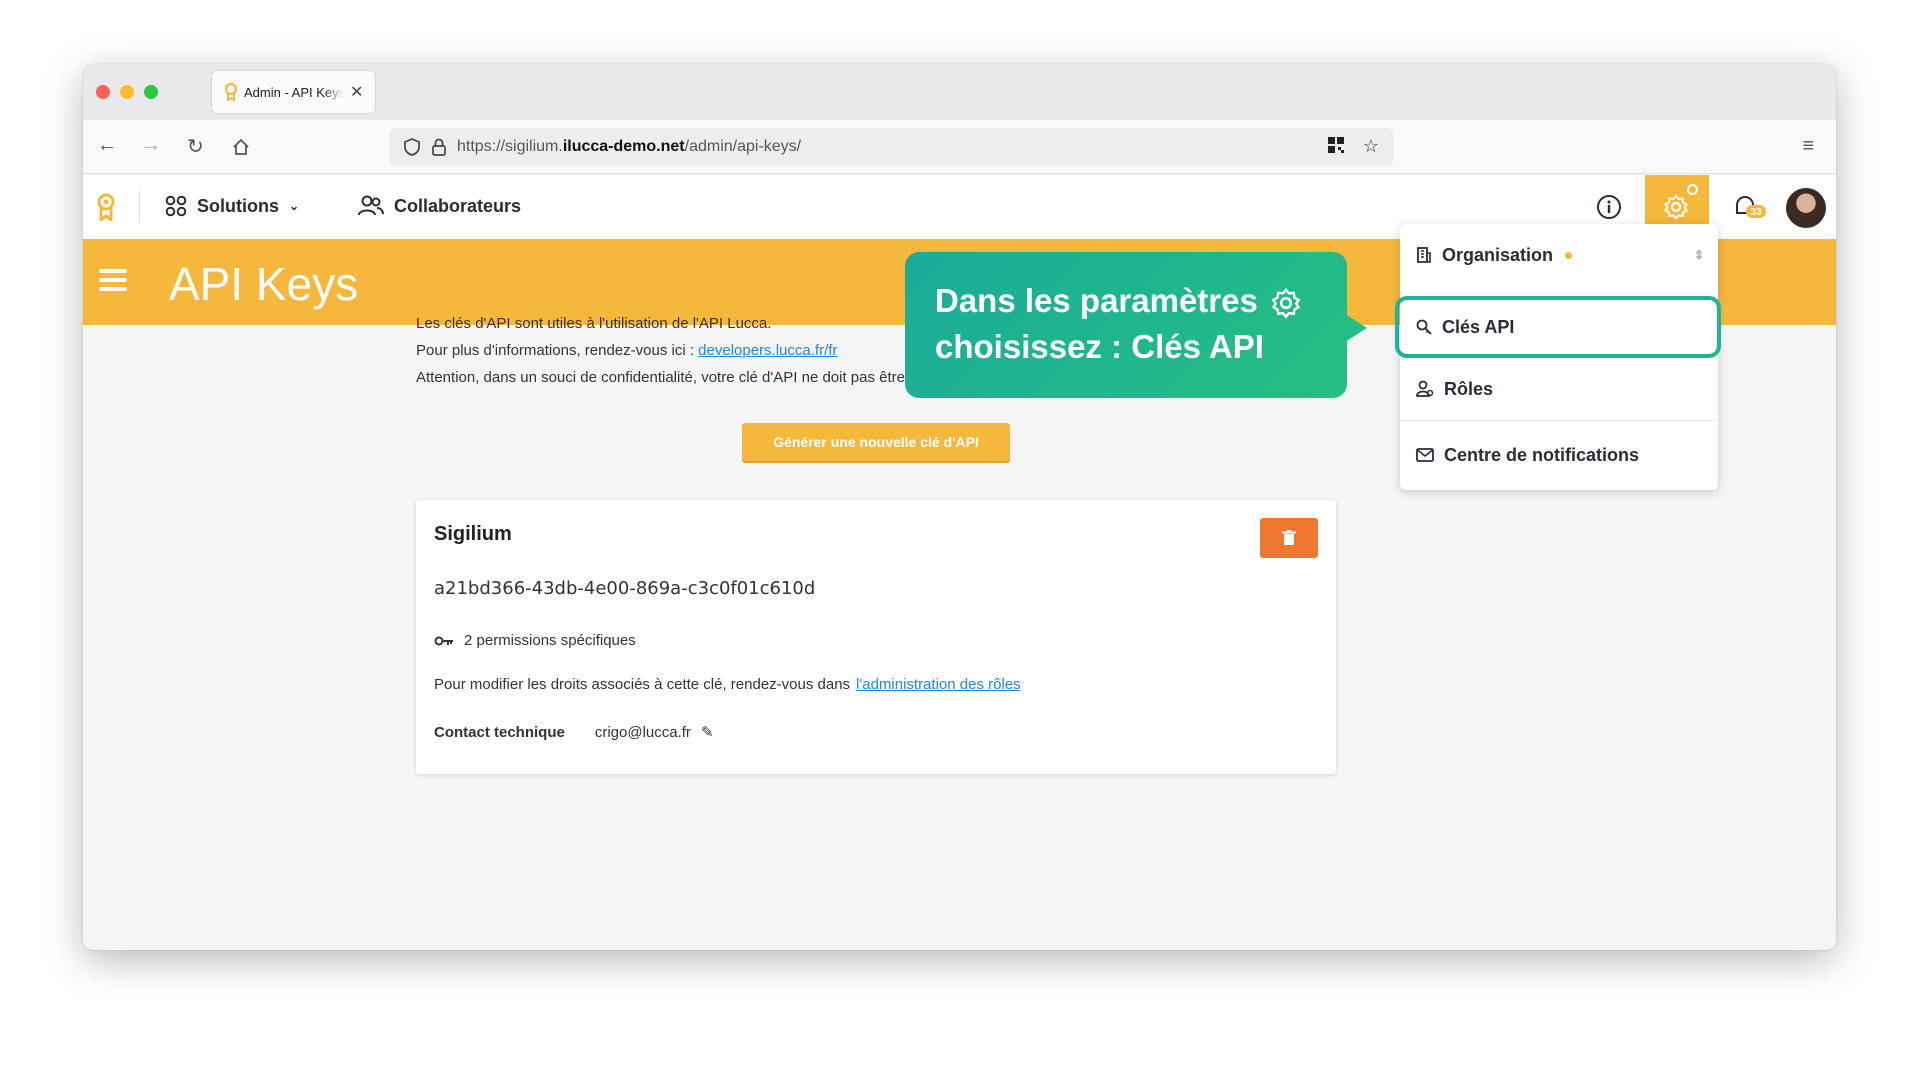  I want to click on browser-tab: Admin - API Keys ✕, so click(293, 92).